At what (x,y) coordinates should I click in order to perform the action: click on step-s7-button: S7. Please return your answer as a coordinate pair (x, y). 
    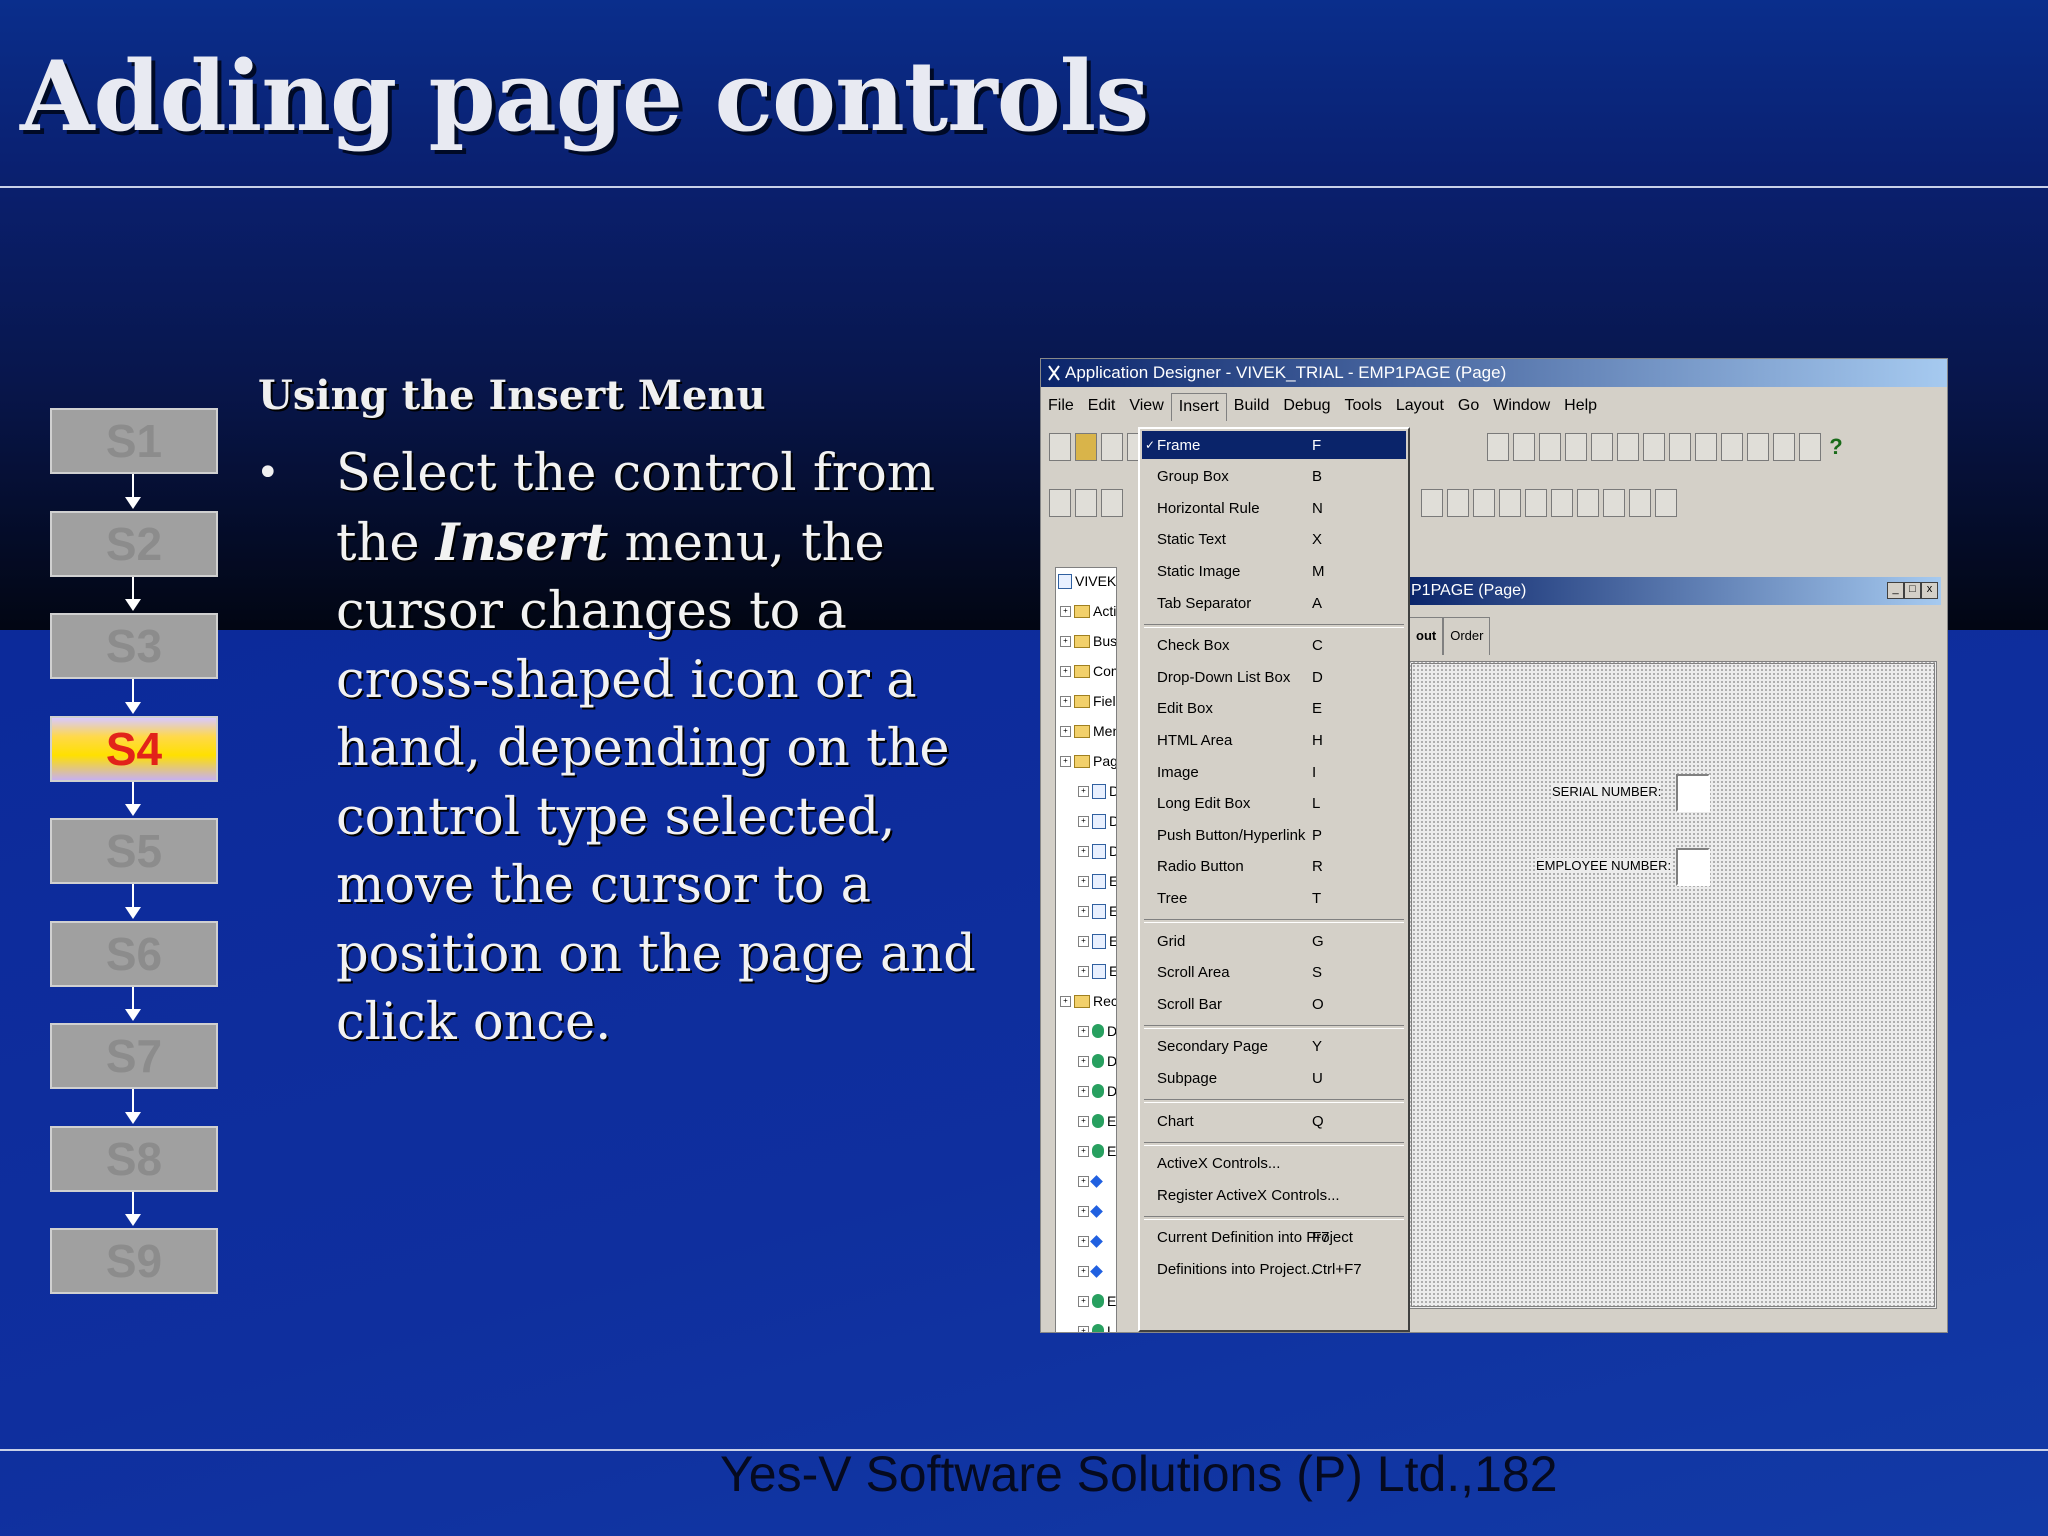
    Looking at the image, I should click on (134, 1056).